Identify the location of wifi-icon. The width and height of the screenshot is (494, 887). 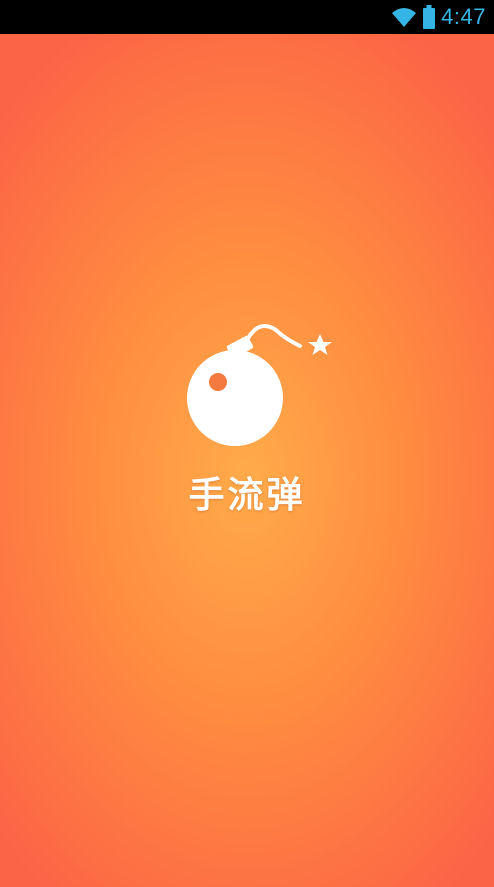
(404, 17).